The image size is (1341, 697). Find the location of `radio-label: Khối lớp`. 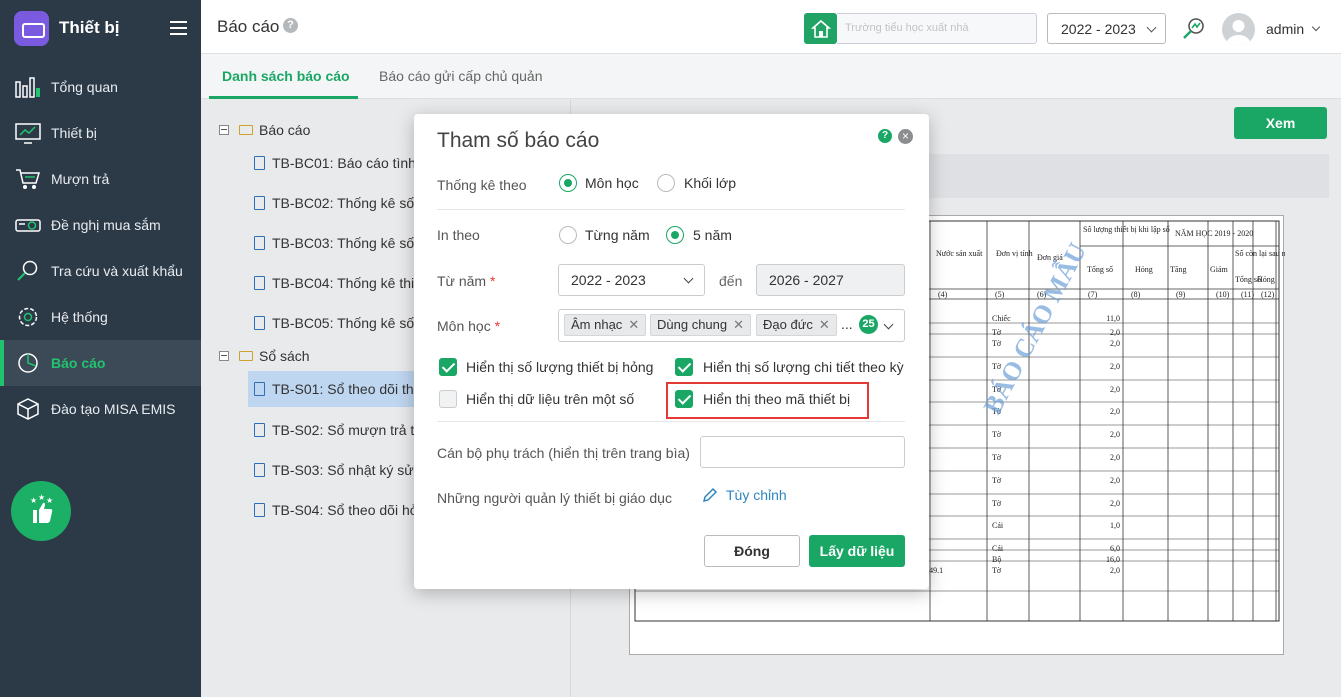

radio-label: Khối lớp is located at coordinates (710, 183).